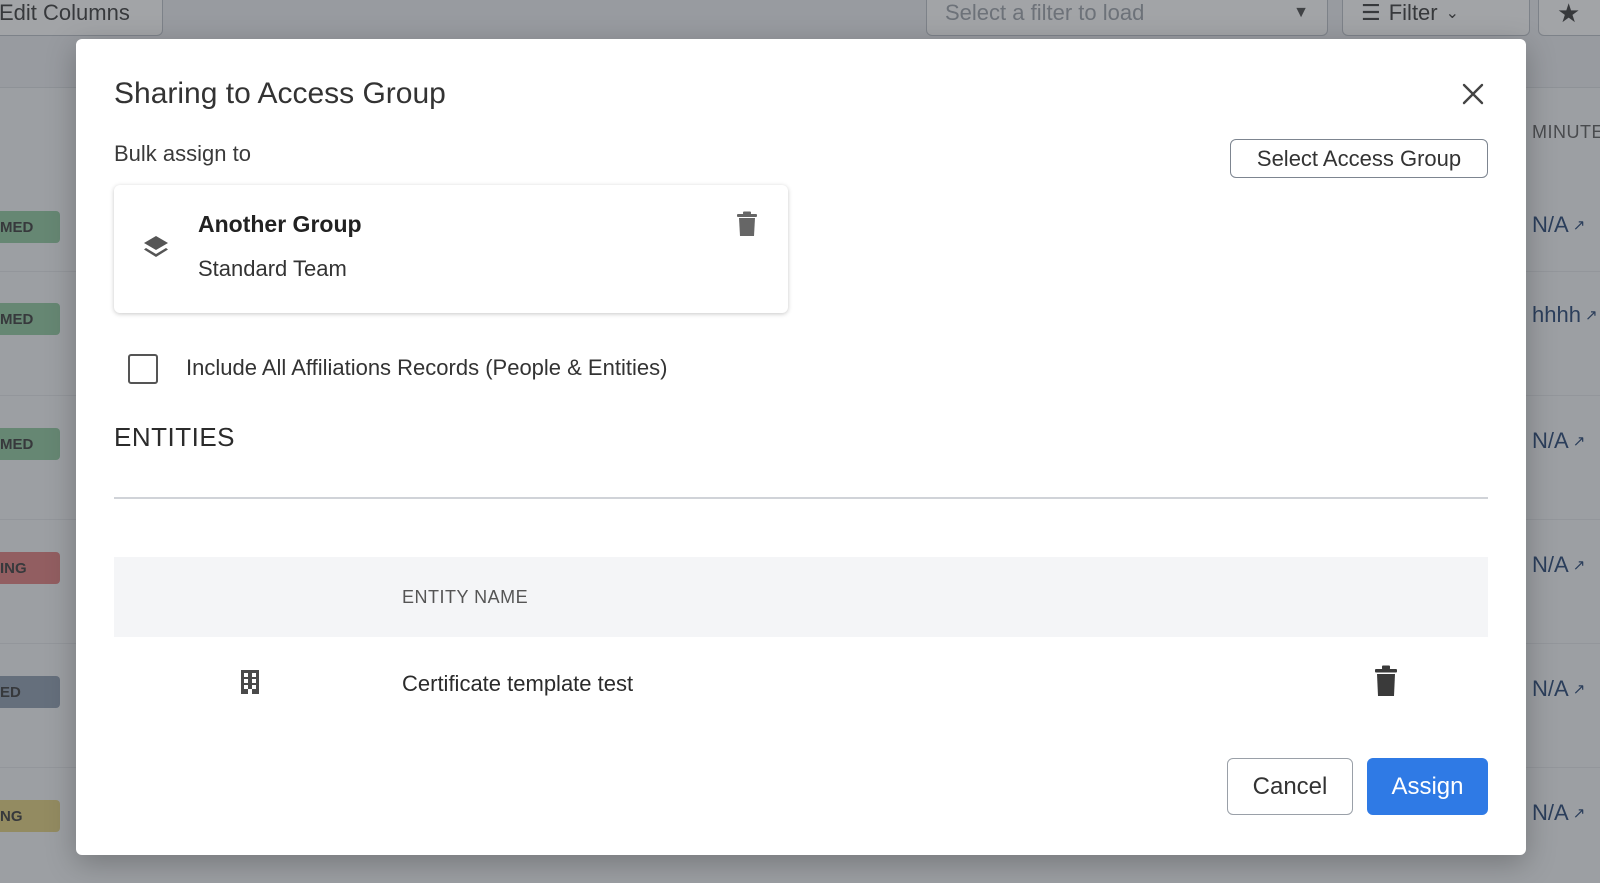 The image size is (1600, 883). I want to click on group-subtitle: Standard Team, so click(272, 268).